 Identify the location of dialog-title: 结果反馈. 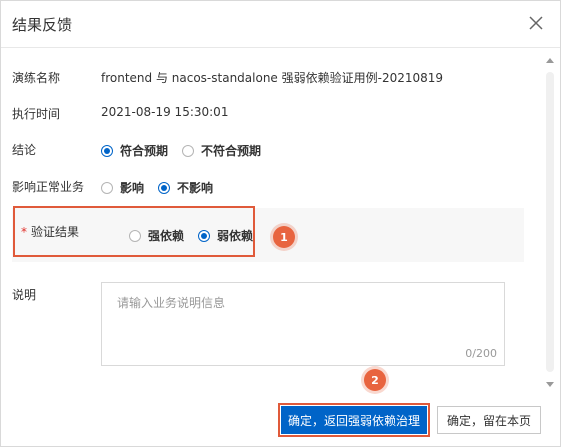
(42, 25).